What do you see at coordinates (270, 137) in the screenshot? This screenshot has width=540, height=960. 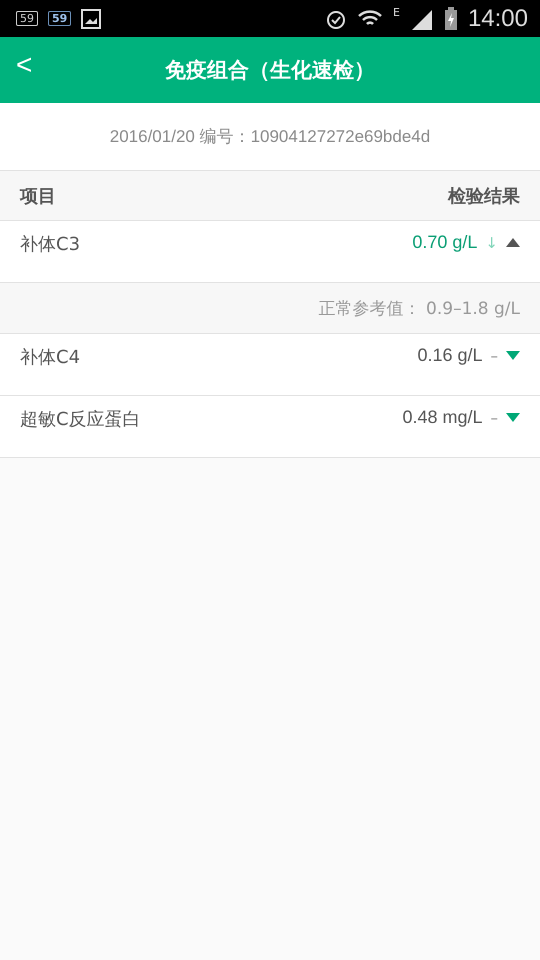 I see `report-info: 2016/01/20 编号：10904127272e69bde4d` at bounding box center [270, 137].